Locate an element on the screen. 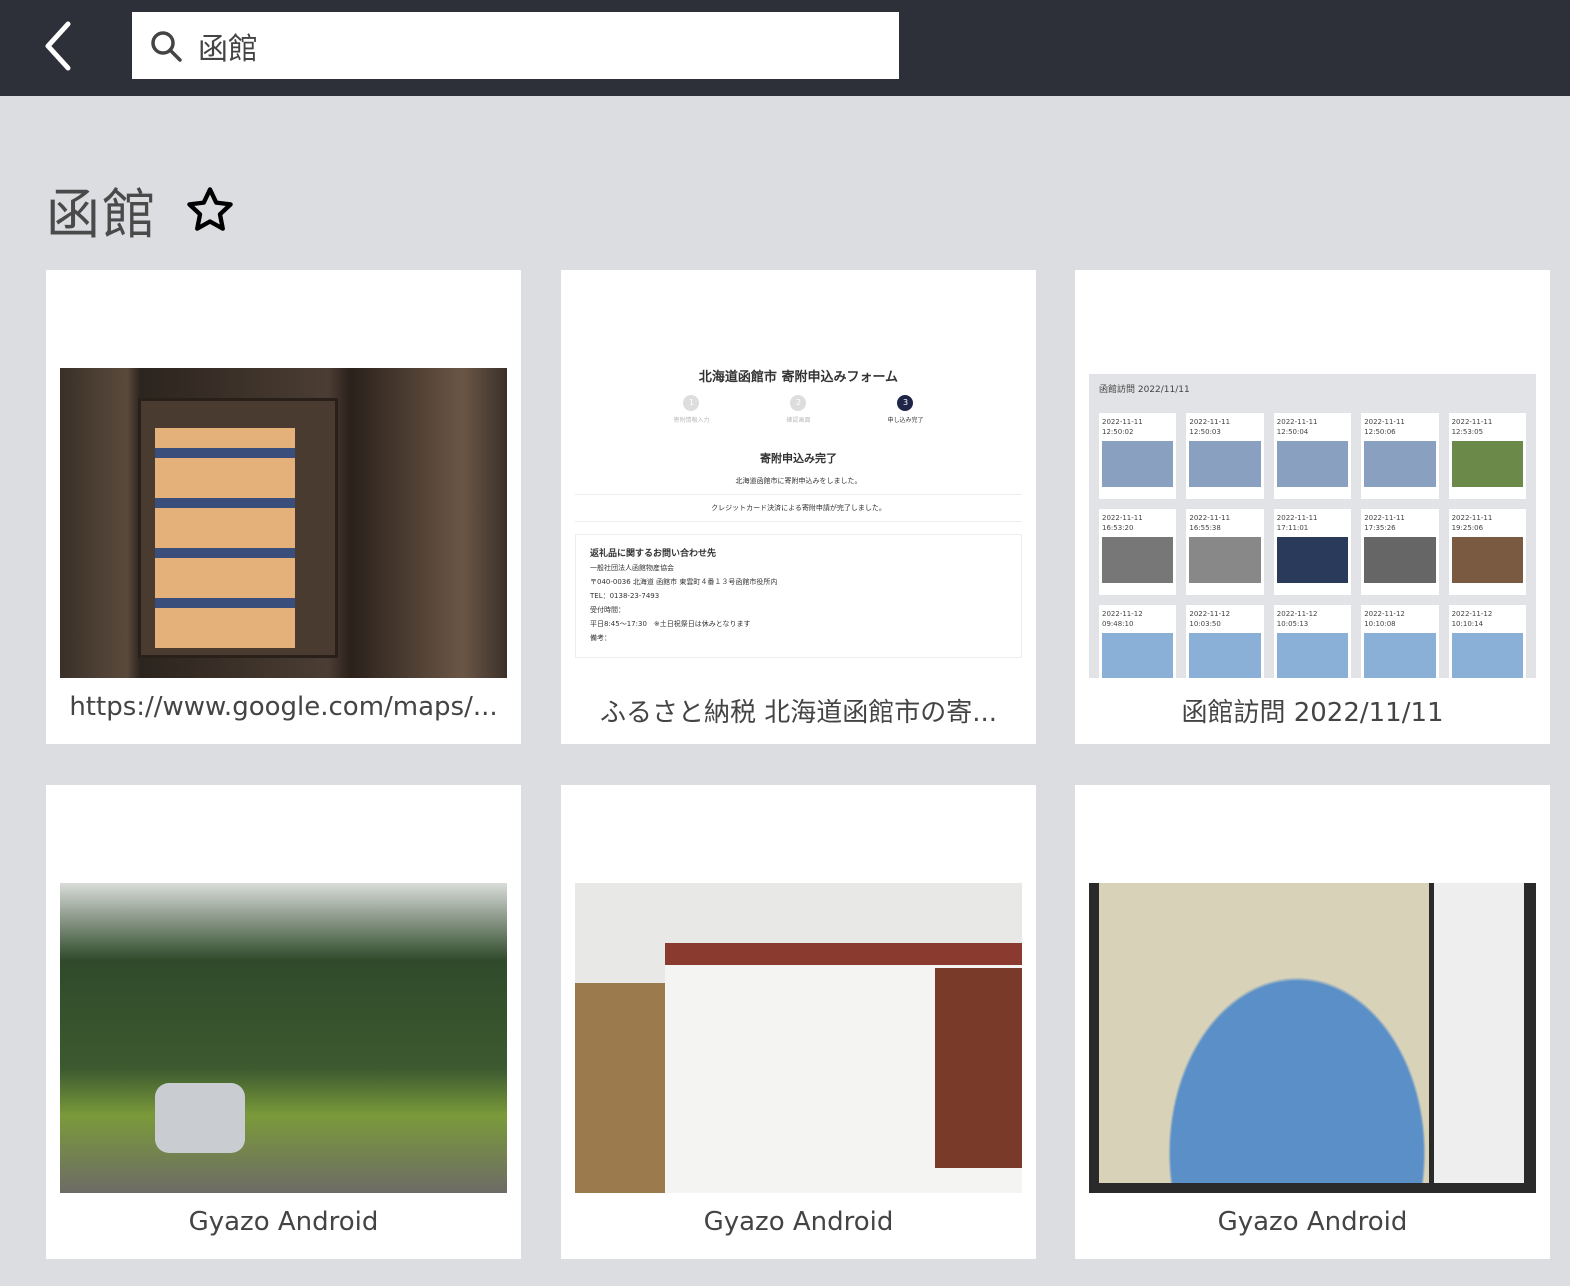 The width and height of the screenshot is (1570, 1286). gallery-item: 2022-11-11 16:55:38 is located at coordinates (1225, 552).